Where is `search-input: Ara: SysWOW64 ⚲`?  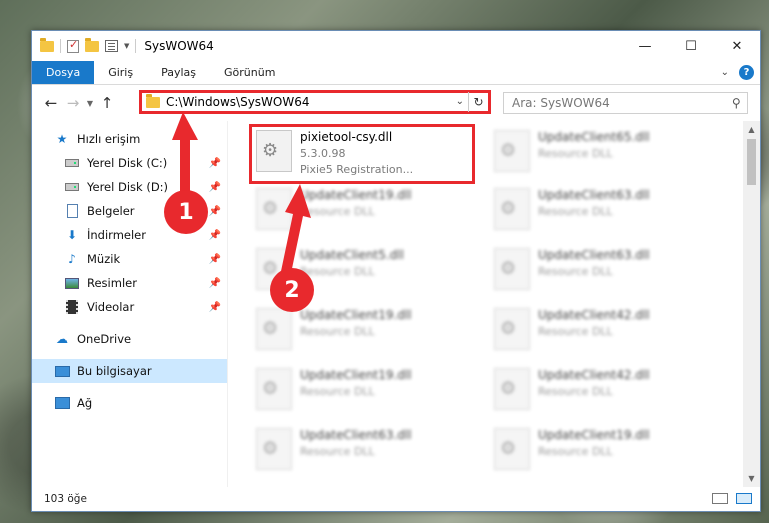
search-input: Ara: SysWOW64 ⚲ is located at coordinates (625, 103).